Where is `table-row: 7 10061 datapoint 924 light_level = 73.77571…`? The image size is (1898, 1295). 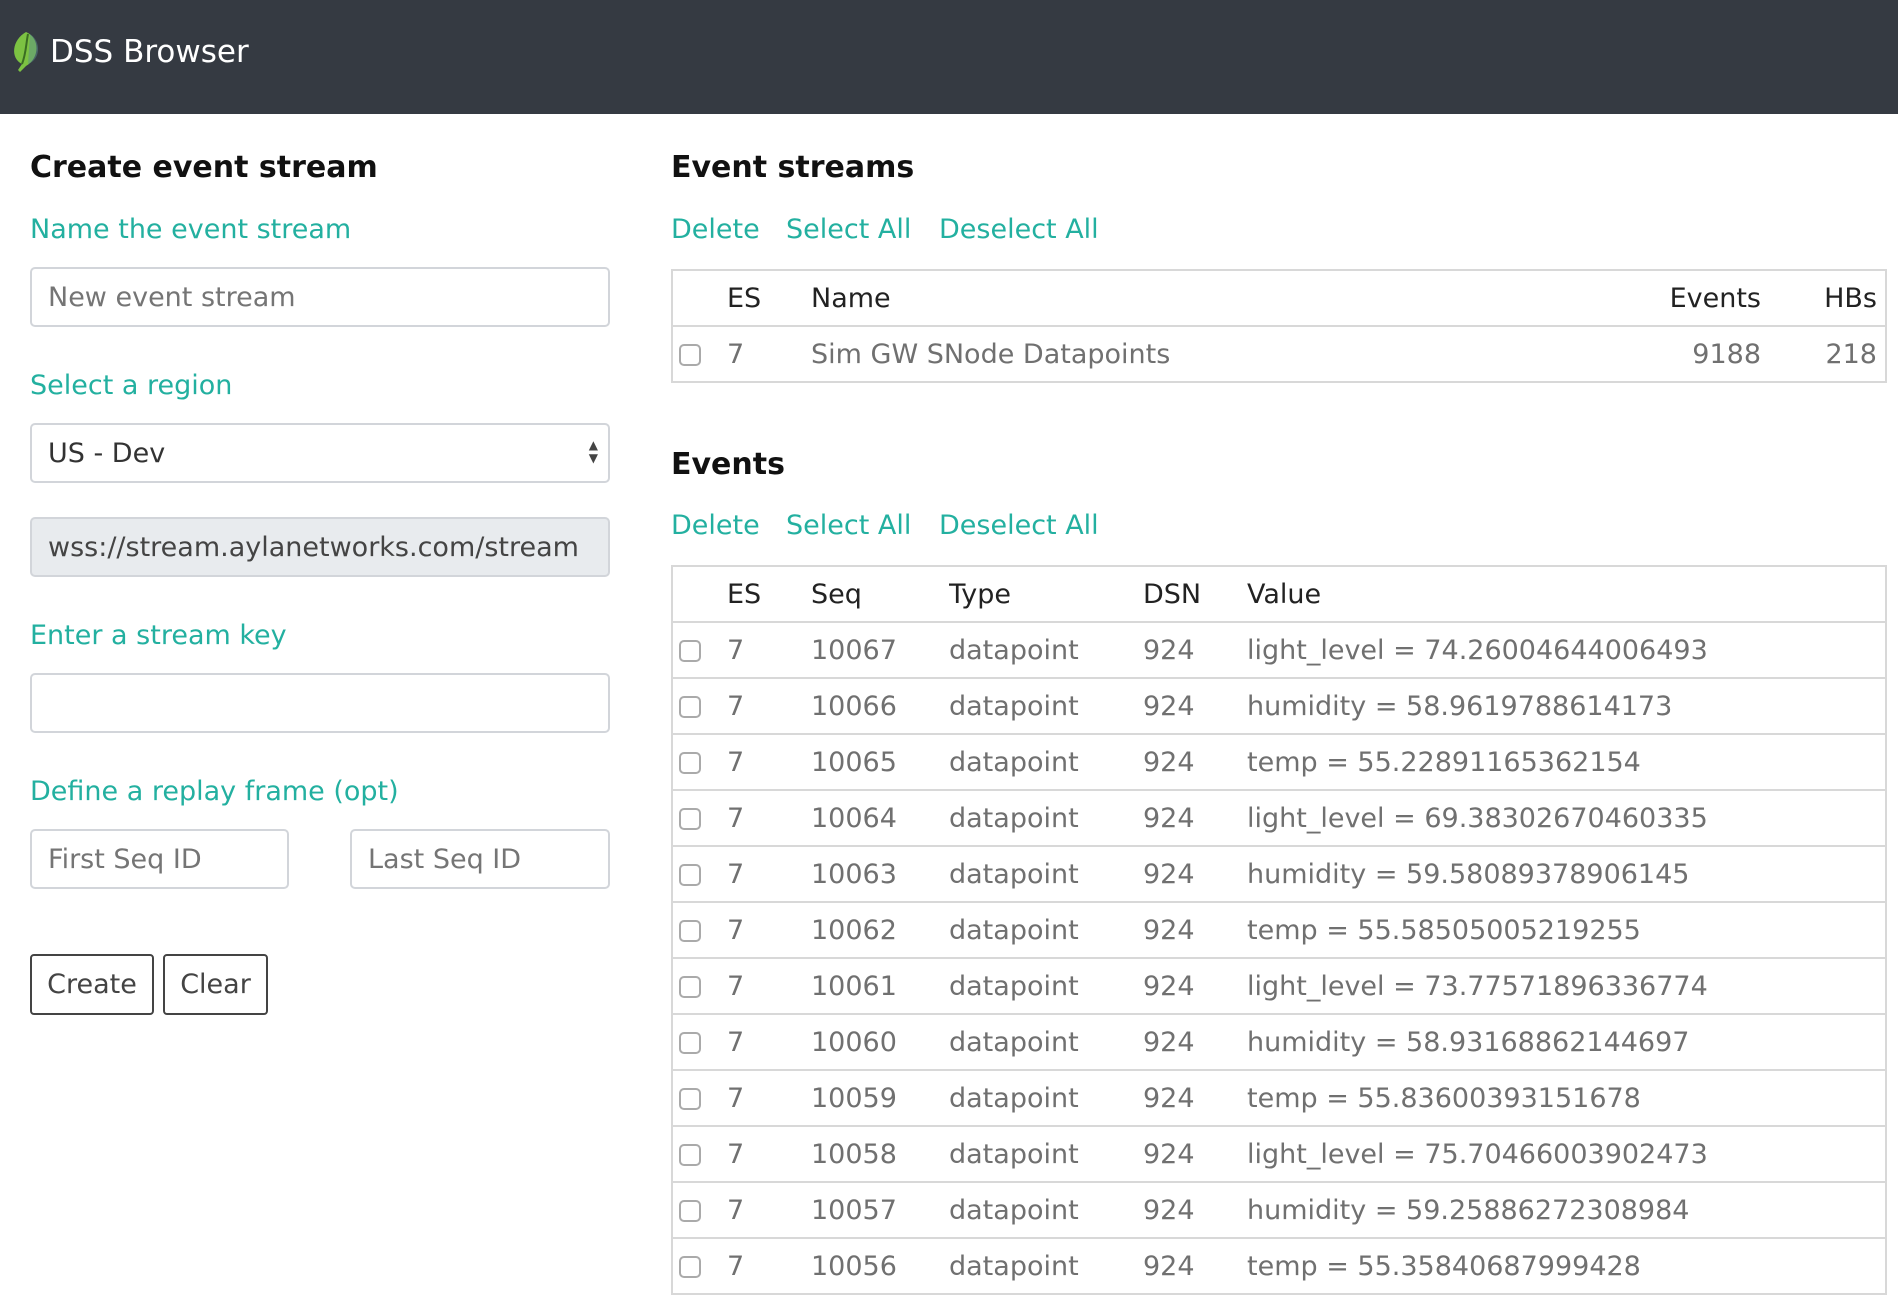
table-row: 7 10061 datapoint 924 light_level = 73.77571… is located at coordinates (1279, 986).